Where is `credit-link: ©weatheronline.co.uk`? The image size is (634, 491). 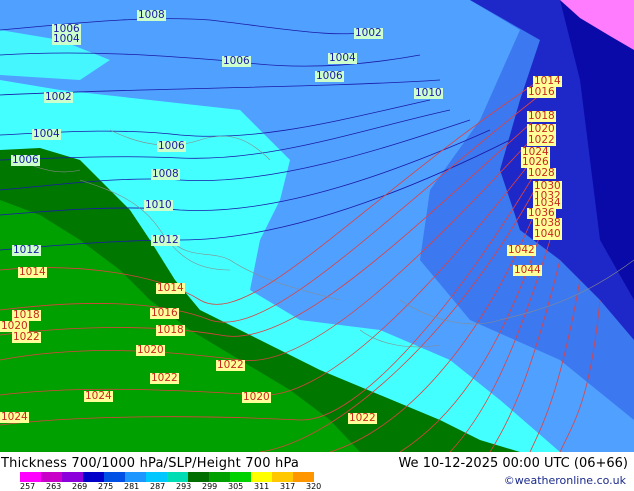
credit-link: ©weatheronline.co.uk is located at coordinates (565, 480).